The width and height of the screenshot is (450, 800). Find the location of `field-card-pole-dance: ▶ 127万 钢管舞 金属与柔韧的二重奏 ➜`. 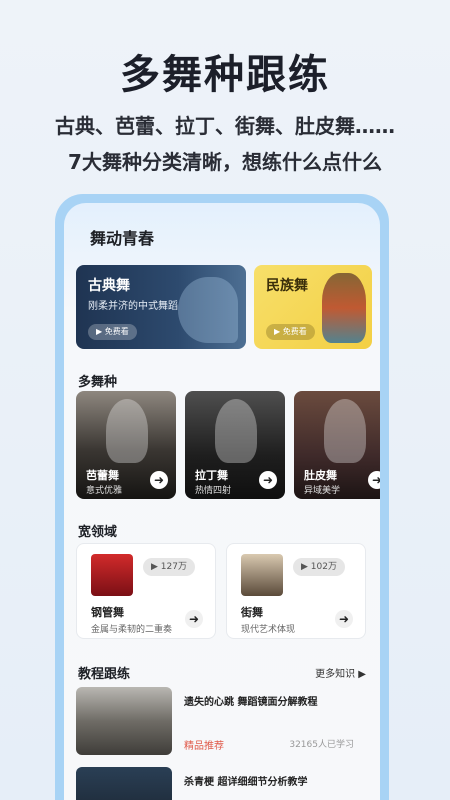

field-card-pole-dance: ▶ 127万 钢管舞 金属与柔韧的二重奏 ➜ is located at coordinates (146, 591).